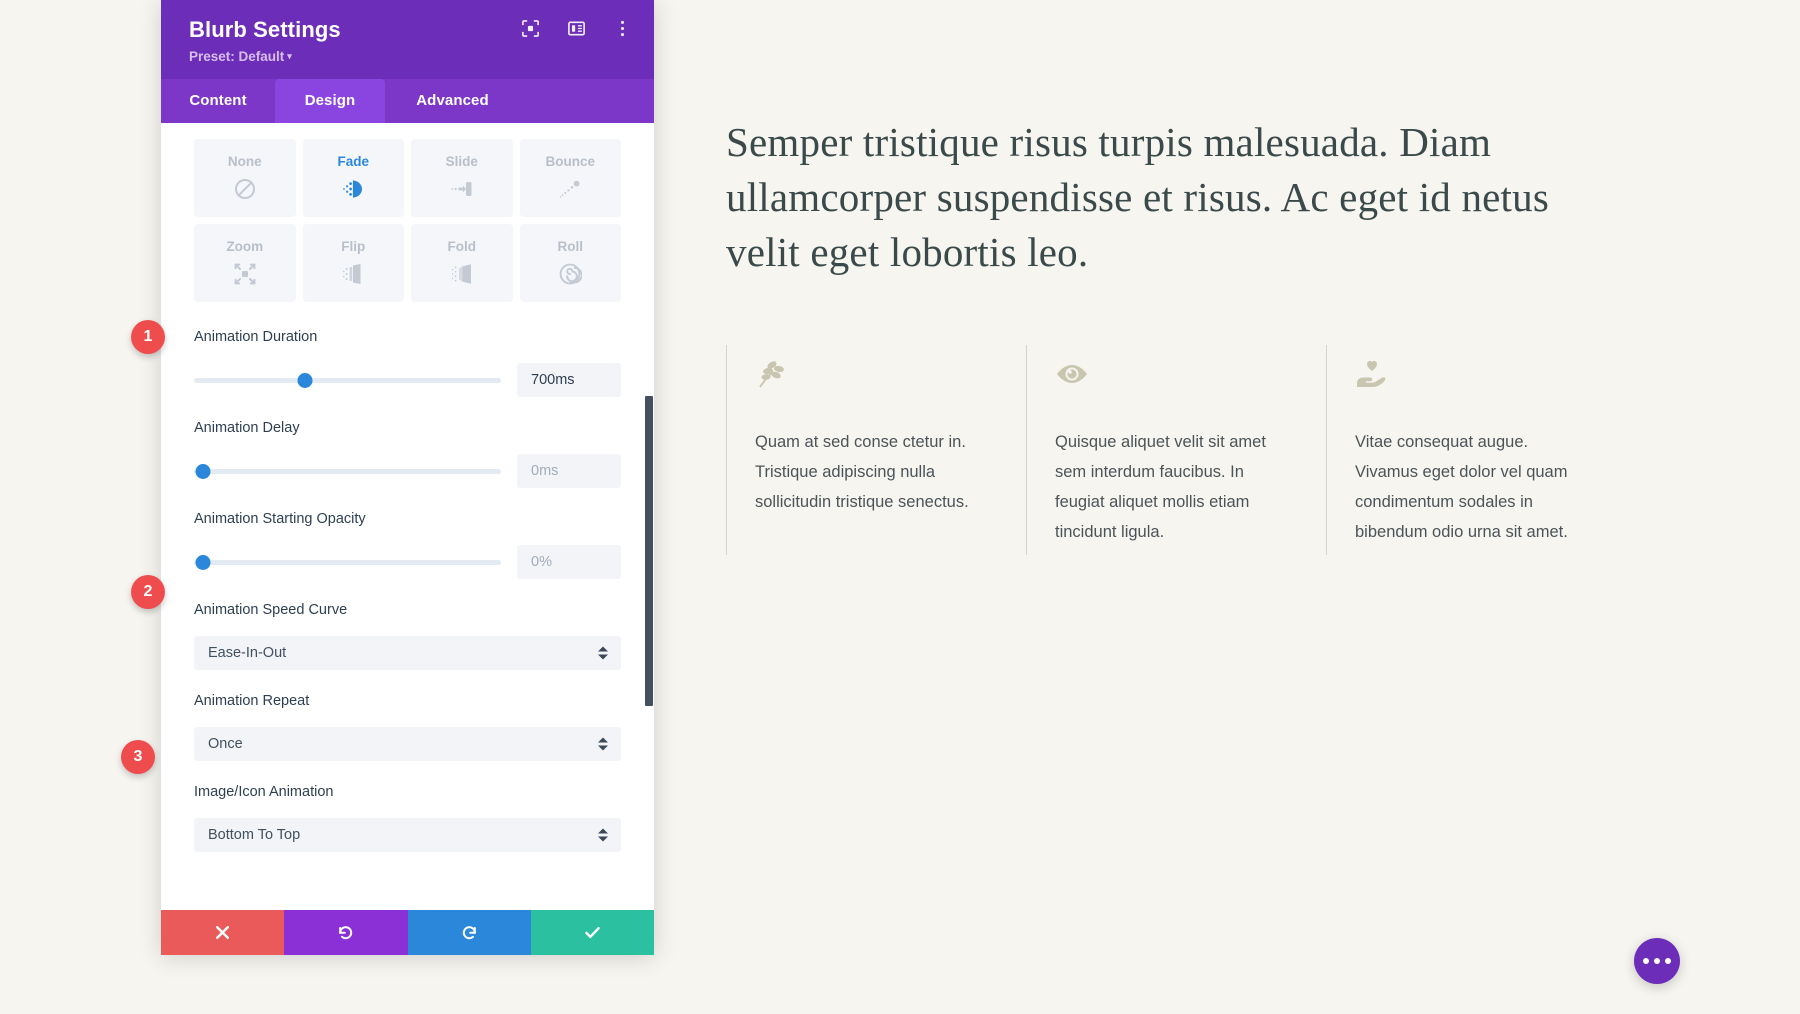 Image resolution: width=1800 pixels, height=1014 pixels. I want to click on panel-scrollbar, so click(649, 516).